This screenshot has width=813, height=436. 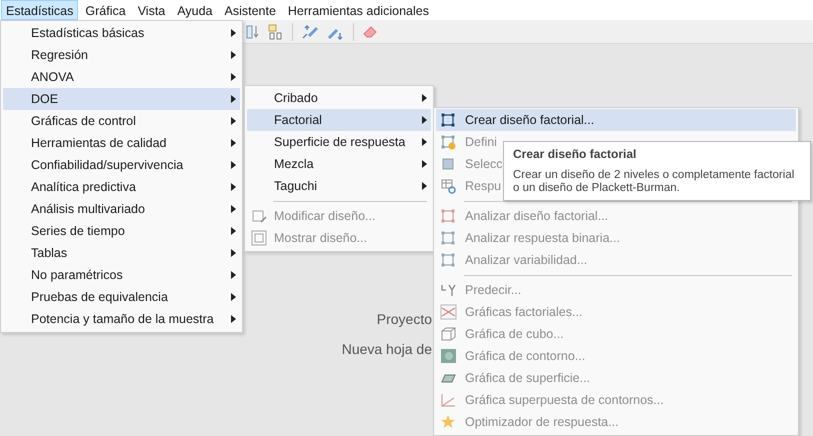 What do you see at coordinates (654, 182) in the screenshot?
I see `tooltip-text: Crear un diseño de 2 niveles o completamente factorial o un diseño de Plackett-Burman.` at bounding box center [654, 182].